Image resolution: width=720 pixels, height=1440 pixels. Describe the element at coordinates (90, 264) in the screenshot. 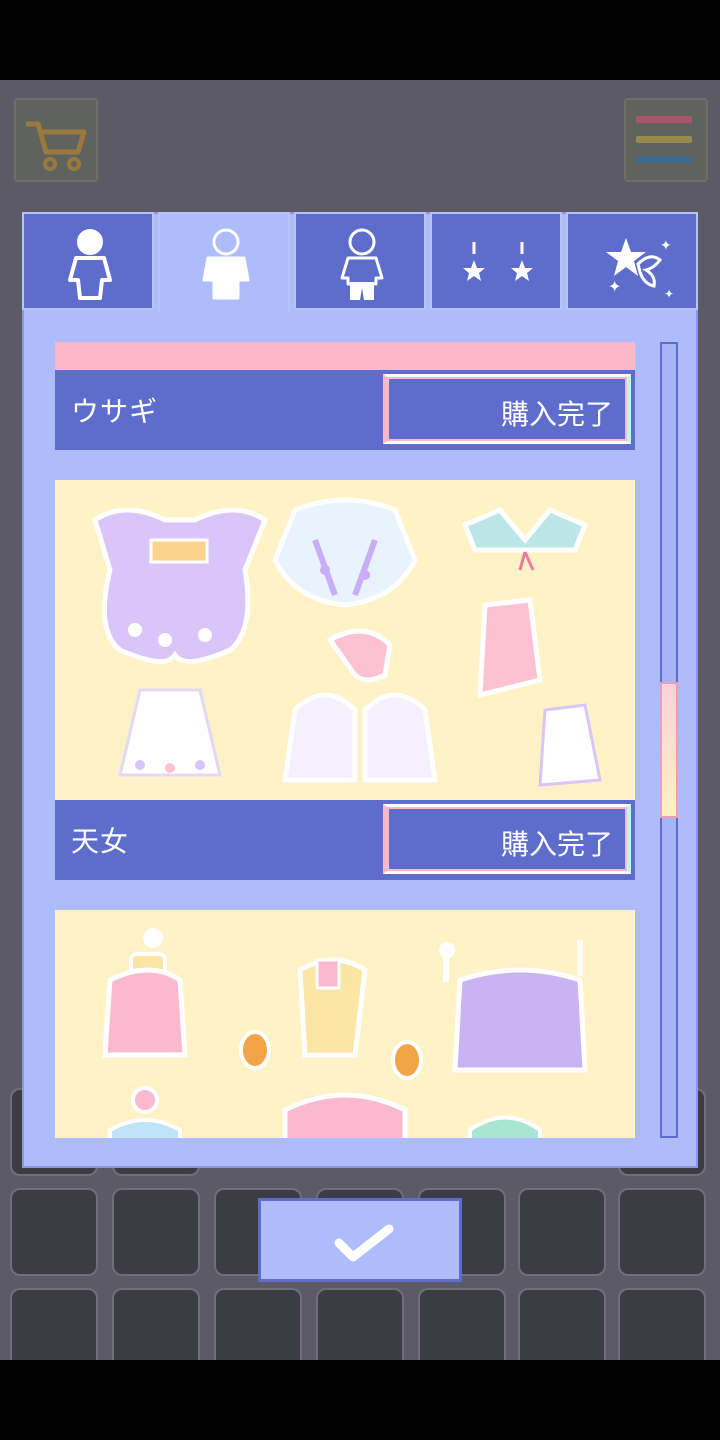

I see `body-figure-icon` at that location.